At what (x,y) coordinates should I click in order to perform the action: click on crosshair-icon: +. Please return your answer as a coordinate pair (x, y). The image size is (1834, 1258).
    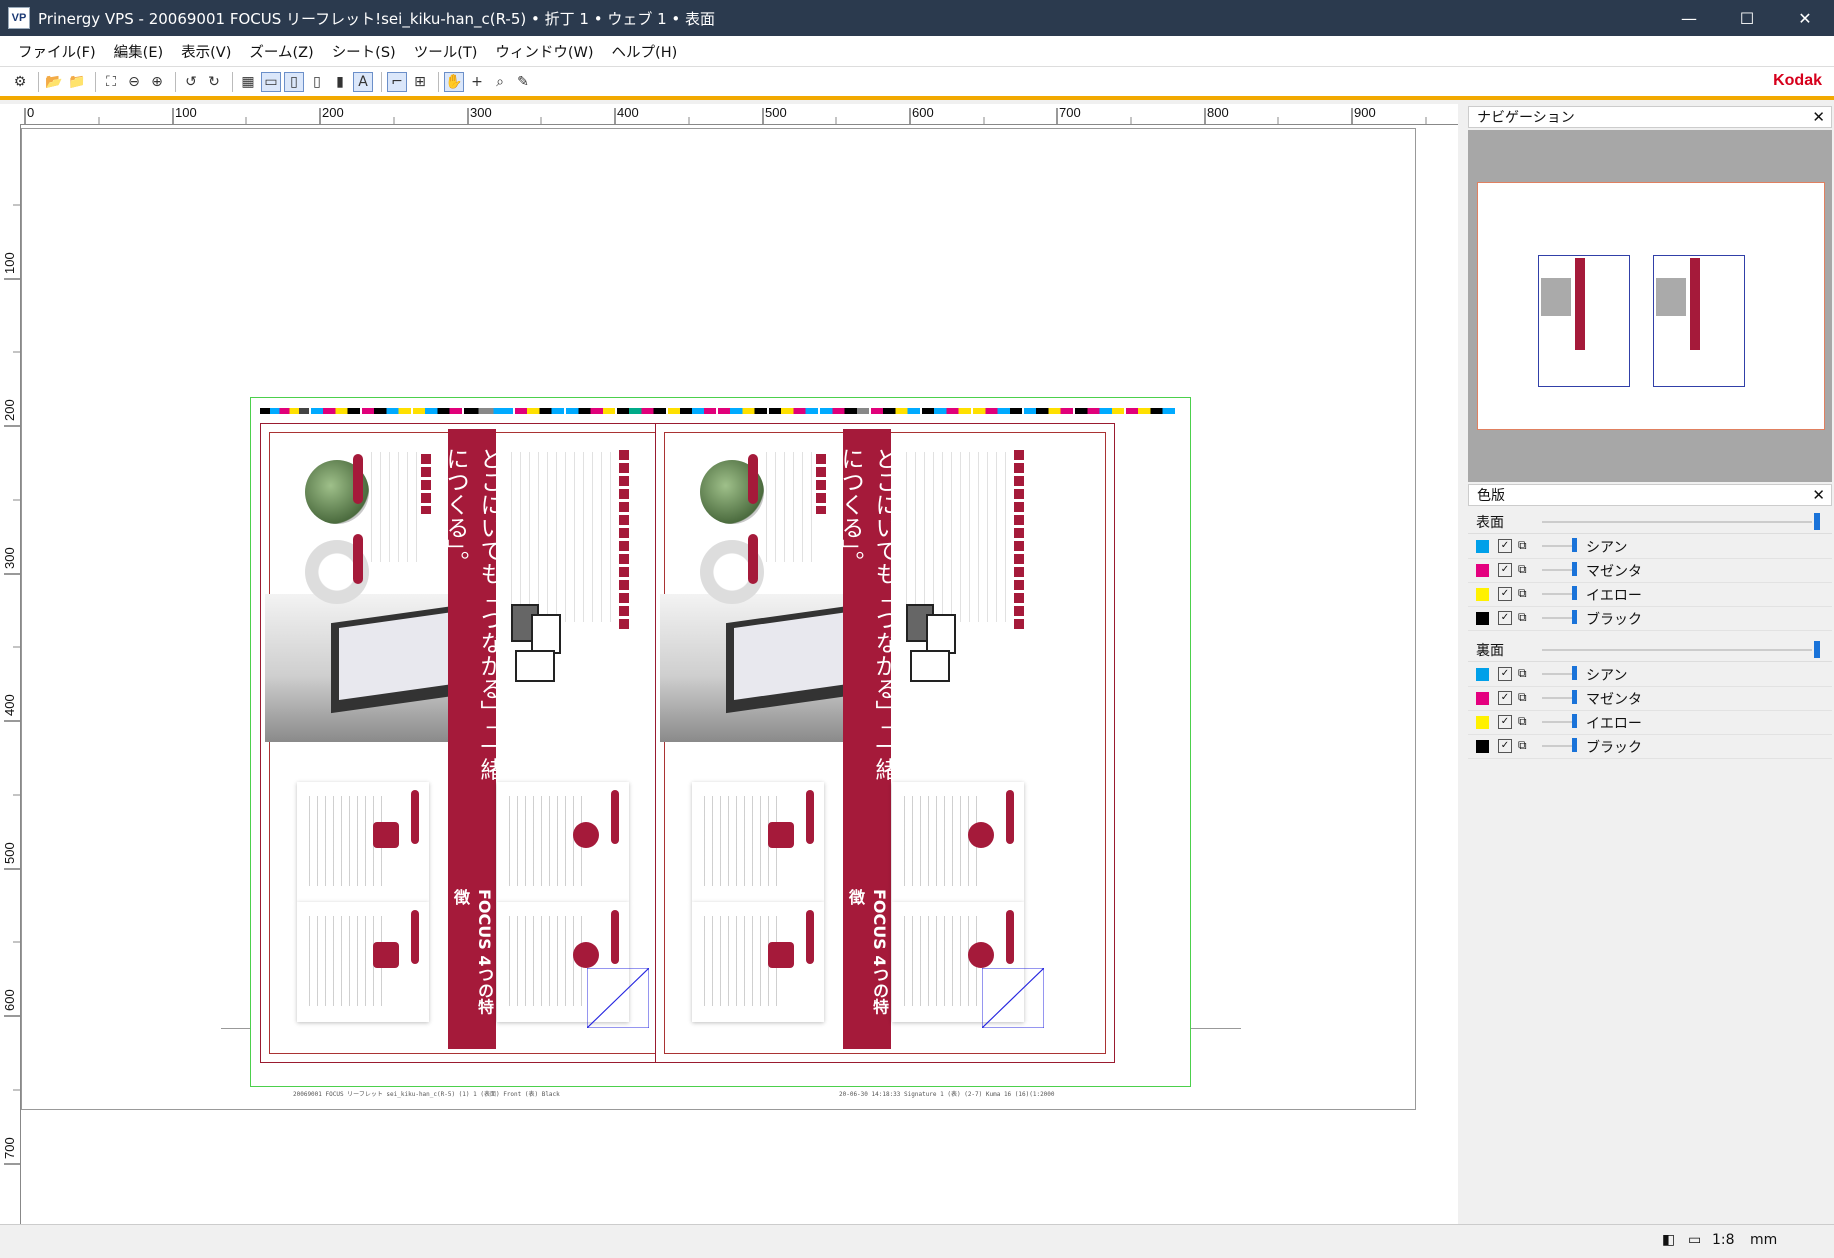
    Looking at the image, I should click on (477, 82).